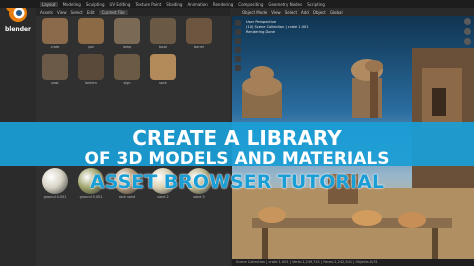 The image size is (474, 266). What do you see at coordinates (55, 31) in the screenshot?
I see `crate-icon` at bounding box center [55, 31].